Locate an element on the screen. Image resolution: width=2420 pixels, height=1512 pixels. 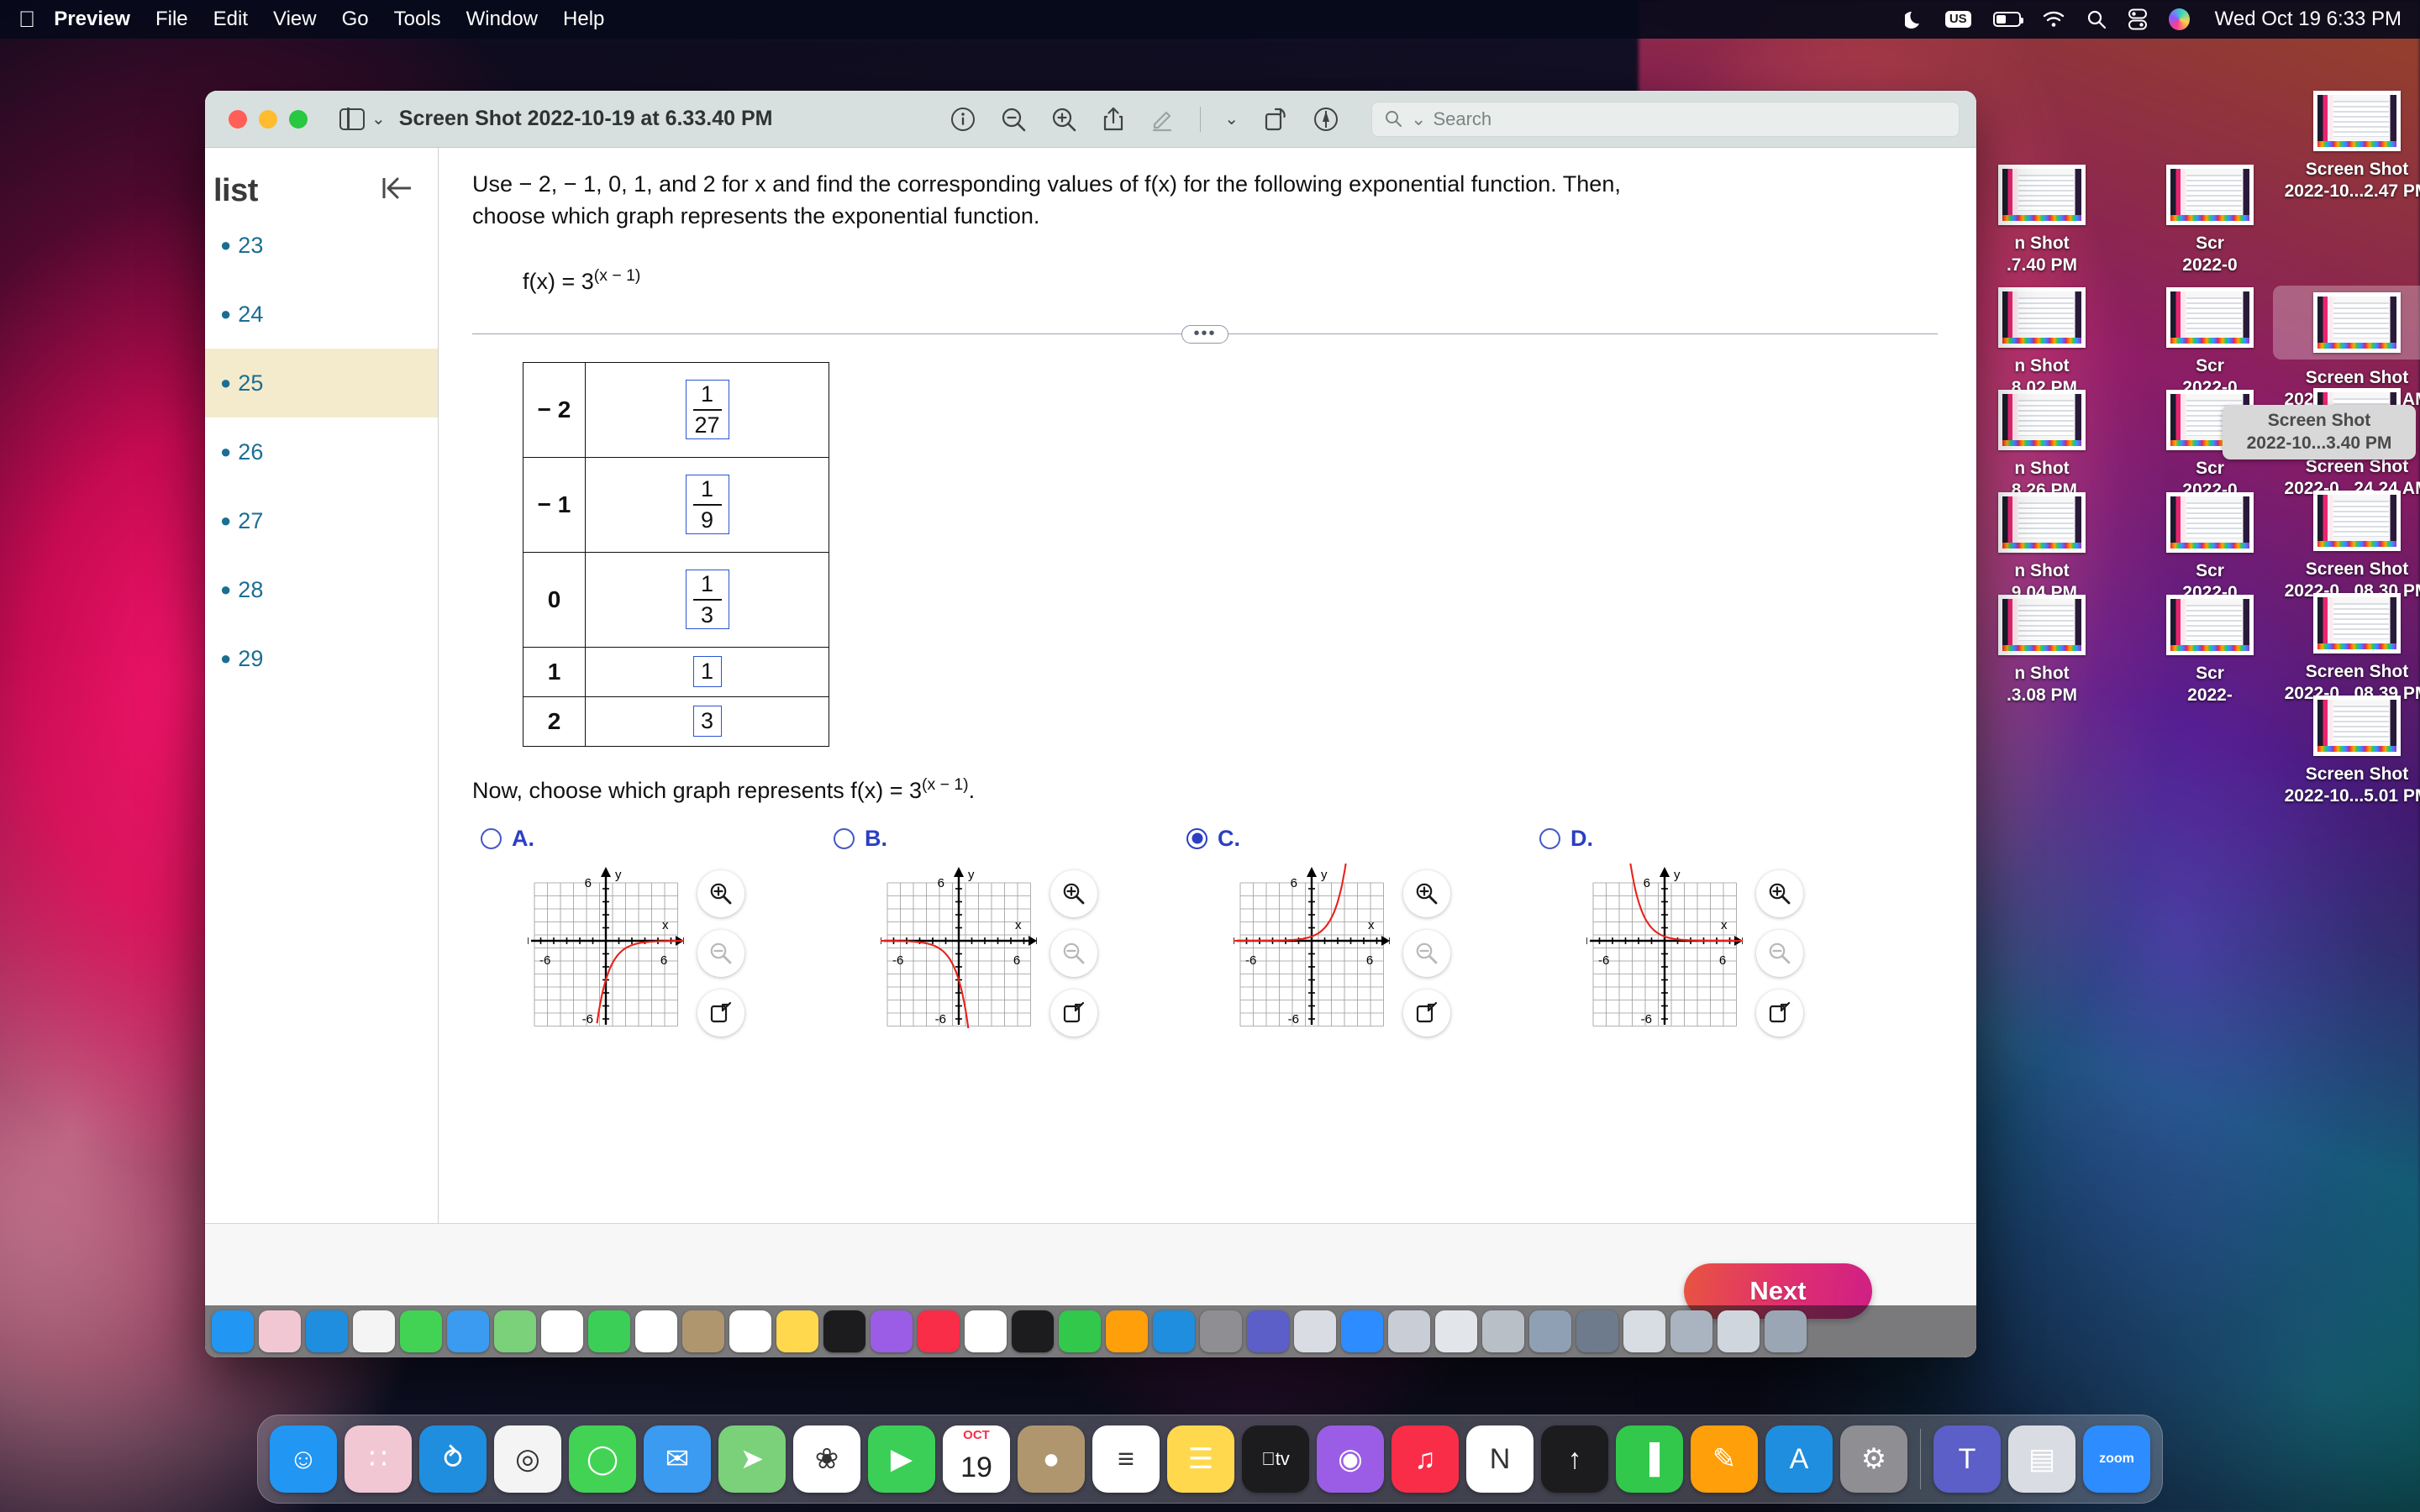
desktop-file-icon: Screen Shot 2022-0...08.30 PM is located at coordinates (2346, 547).